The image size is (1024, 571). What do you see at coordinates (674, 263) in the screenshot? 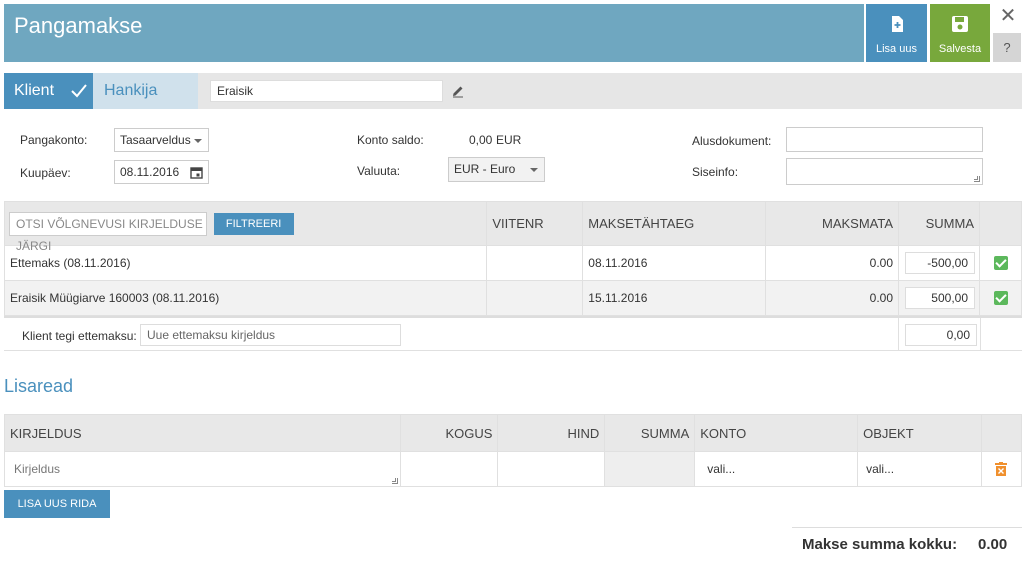
I see `debt-due: 08.11.2016` at bounding box center [674, 263].